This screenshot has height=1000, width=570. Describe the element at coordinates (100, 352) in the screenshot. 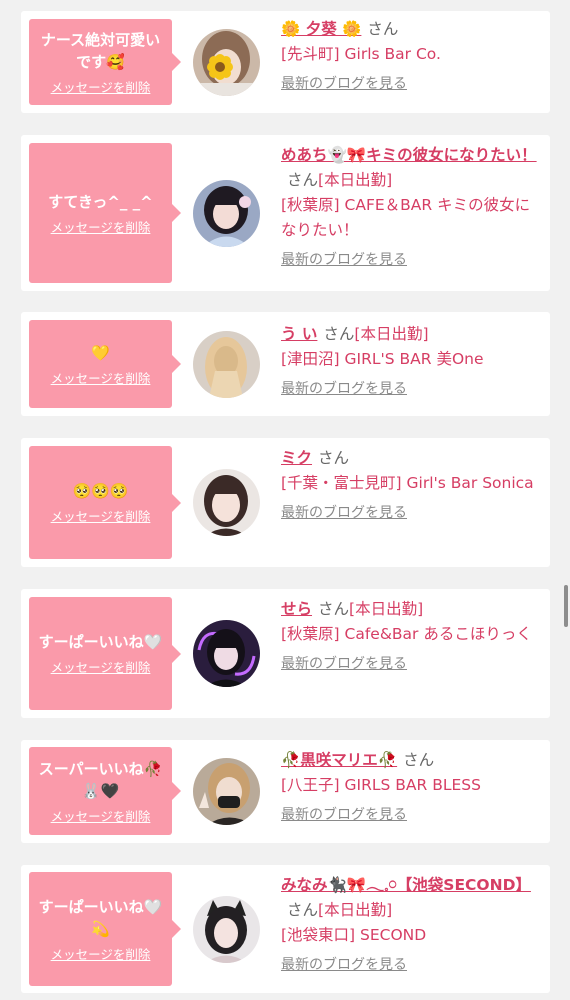

I see `message-text: 💛` at that location.